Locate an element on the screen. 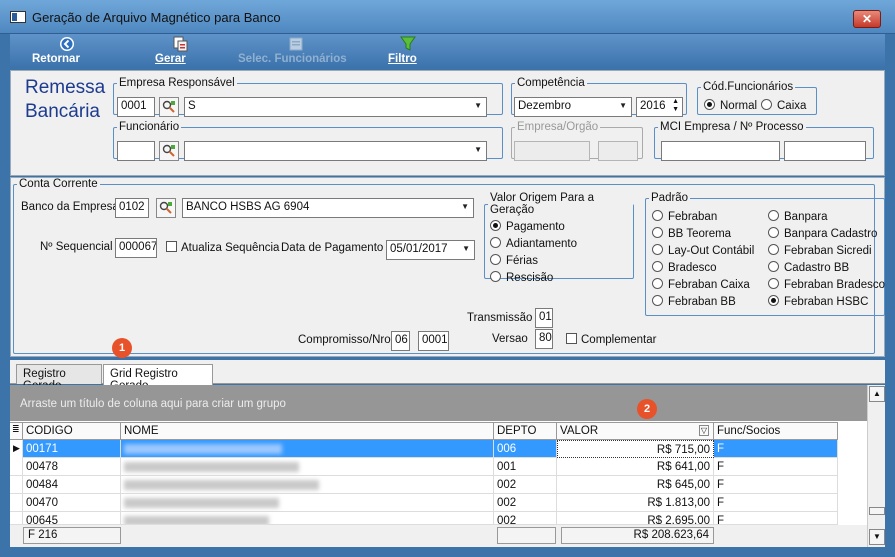 The image size is (895, 557). radio-adiantamento: Adiantamento is located at coordinates (533, 243).